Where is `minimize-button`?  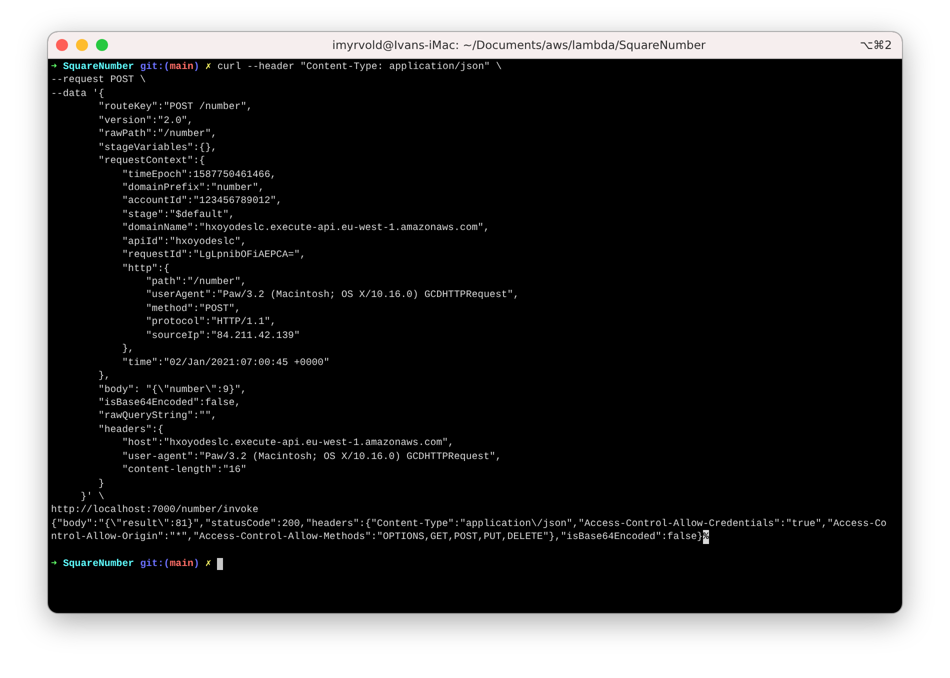
minimize-button is located at coordinates (82, 45).